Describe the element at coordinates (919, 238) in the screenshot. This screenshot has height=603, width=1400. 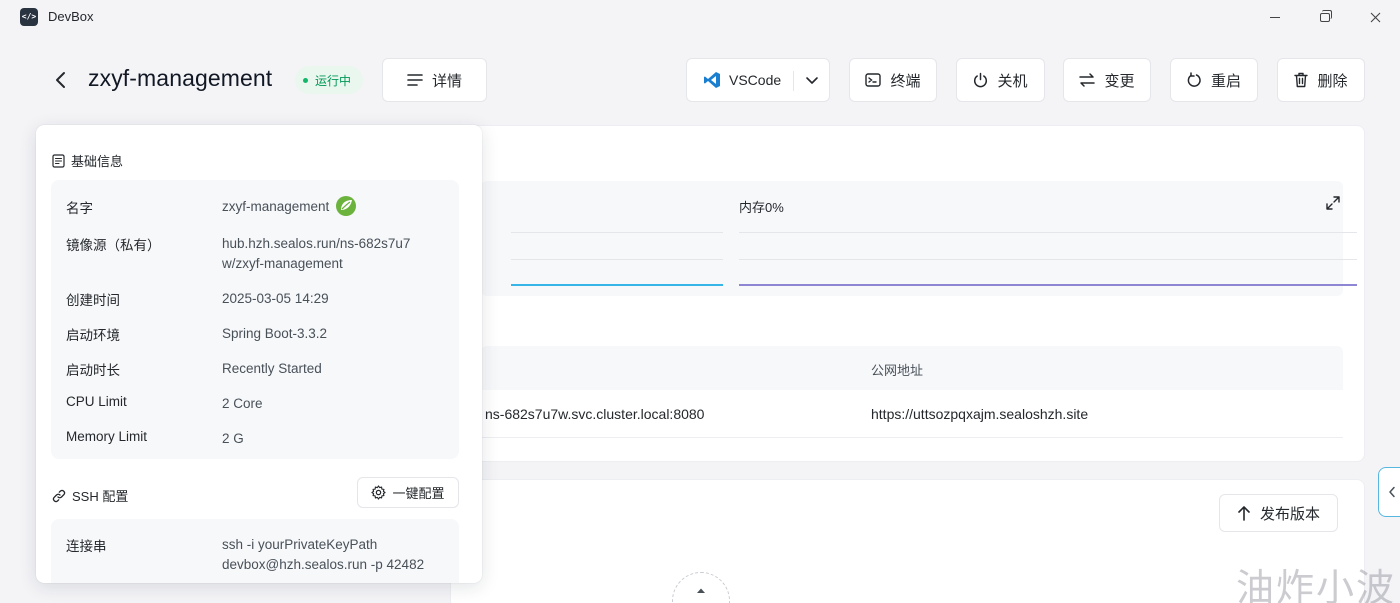
I see `usage-chart-panel: 内存0%` at that location.